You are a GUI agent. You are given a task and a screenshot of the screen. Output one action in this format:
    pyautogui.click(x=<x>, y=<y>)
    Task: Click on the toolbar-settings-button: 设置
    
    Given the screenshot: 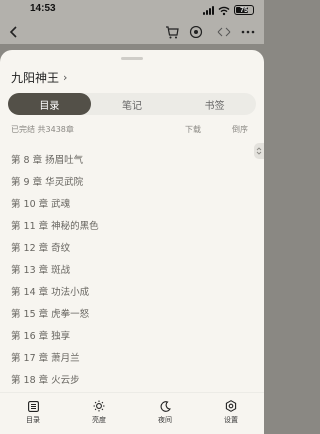 What is the action you would take?
    pyautogui.click(x=231, y=413)
    